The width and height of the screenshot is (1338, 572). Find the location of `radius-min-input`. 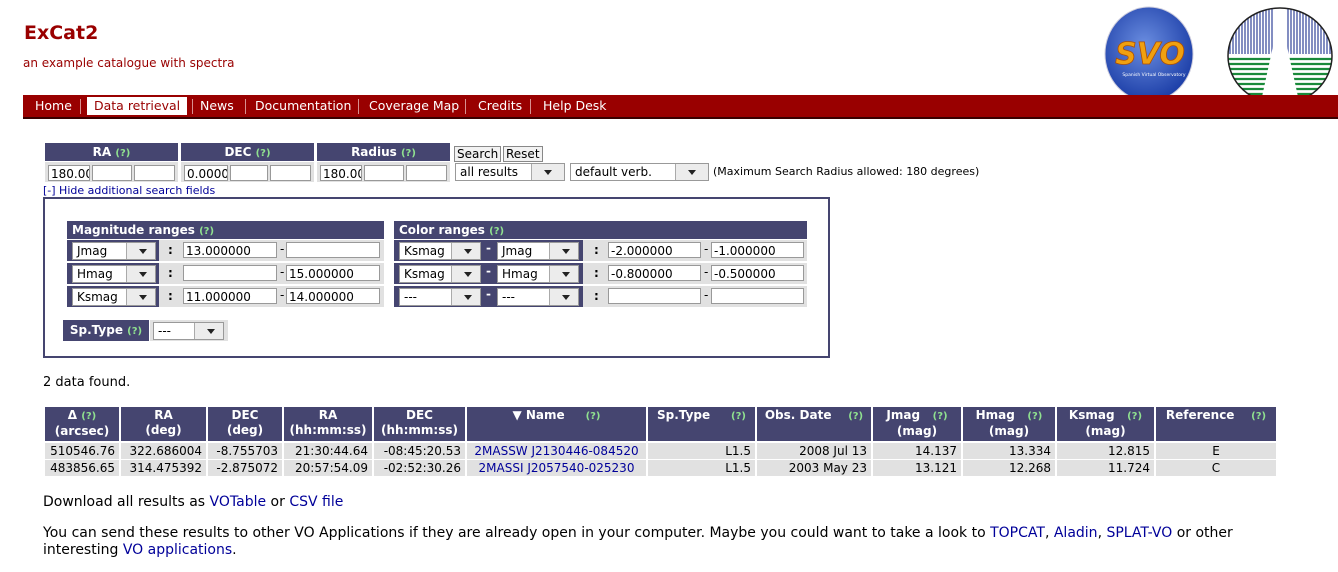

radius-min-input is located at coordinates (384, 173).